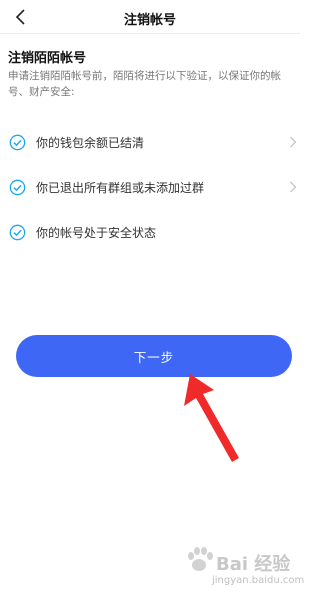  I want to click on section-description: 申请注销陌陌帐号前，陌陌将进行以下验证，以保证你的帐号、财产安全:, so click(144, 84).